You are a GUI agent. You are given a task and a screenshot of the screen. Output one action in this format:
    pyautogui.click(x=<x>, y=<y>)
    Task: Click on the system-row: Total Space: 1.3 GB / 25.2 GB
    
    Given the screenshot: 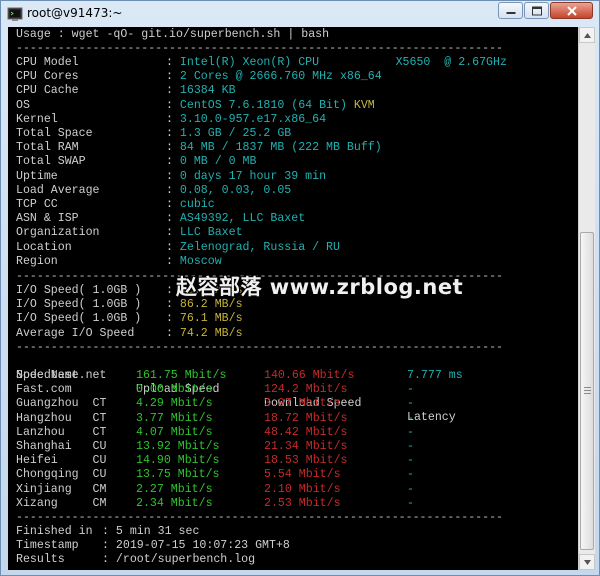 What is the action you would take?
    pyautogui.click(x=153, y=134)
    